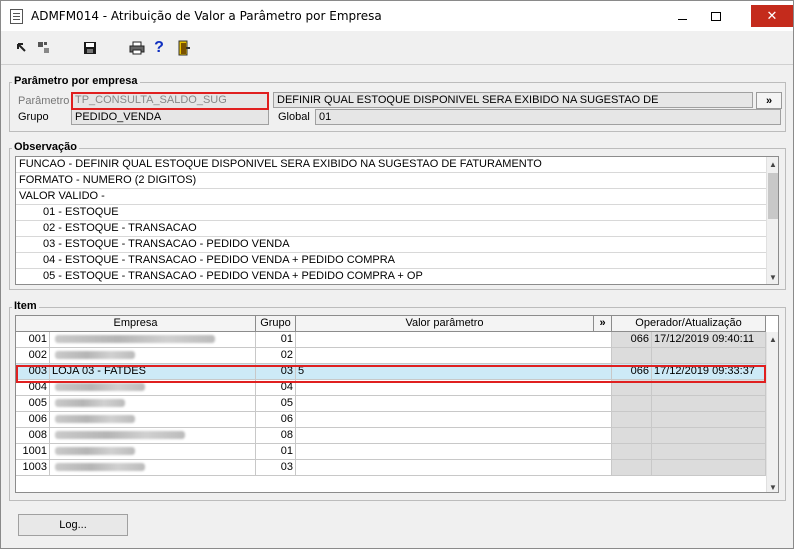 The image size is (794, 549). What do you see at coordinates (159, 48) in the screenshot?
I see `help-icon: ?` at bounding box center [159, 48].